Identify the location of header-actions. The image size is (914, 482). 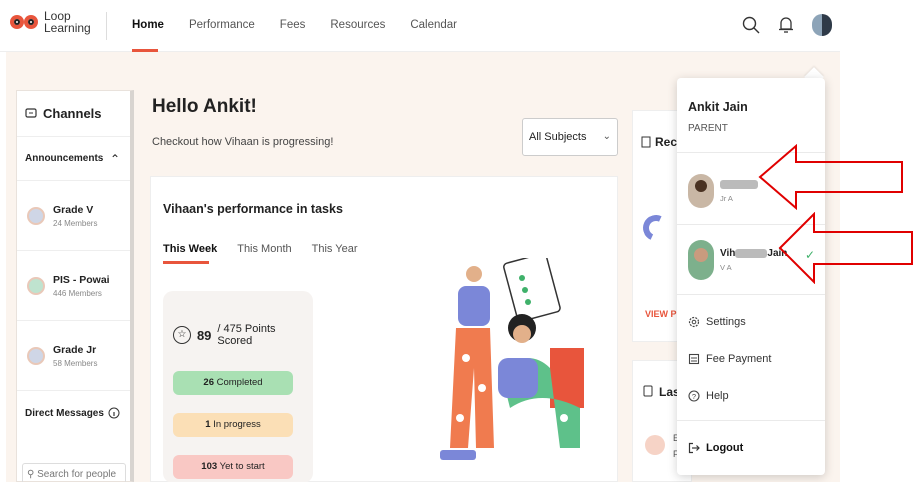
(787, 25).